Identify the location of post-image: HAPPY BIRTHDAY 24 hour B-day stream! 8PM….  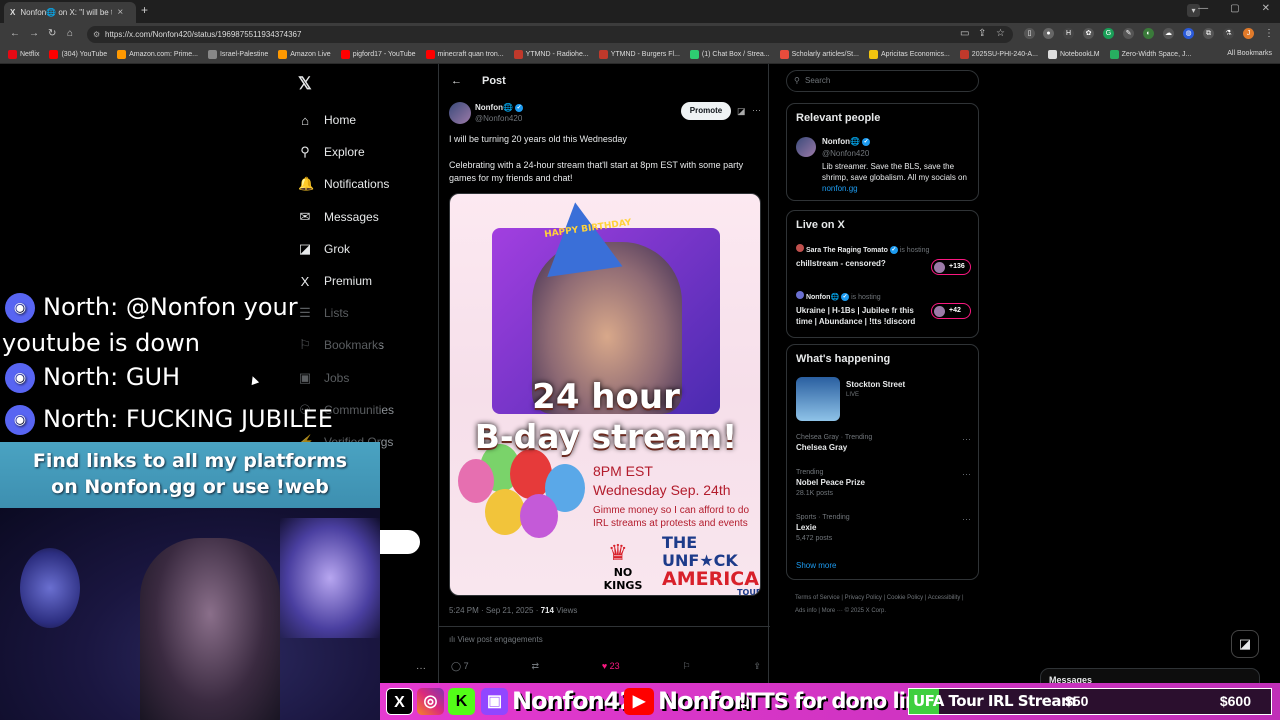
(605, 394).